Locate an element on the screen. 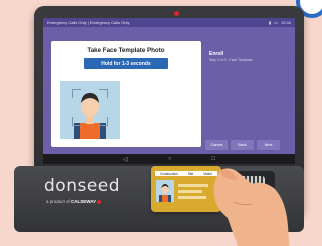 The image size is (322, 246). company-name: CALSEWAY is located at coordinates (84, 201).